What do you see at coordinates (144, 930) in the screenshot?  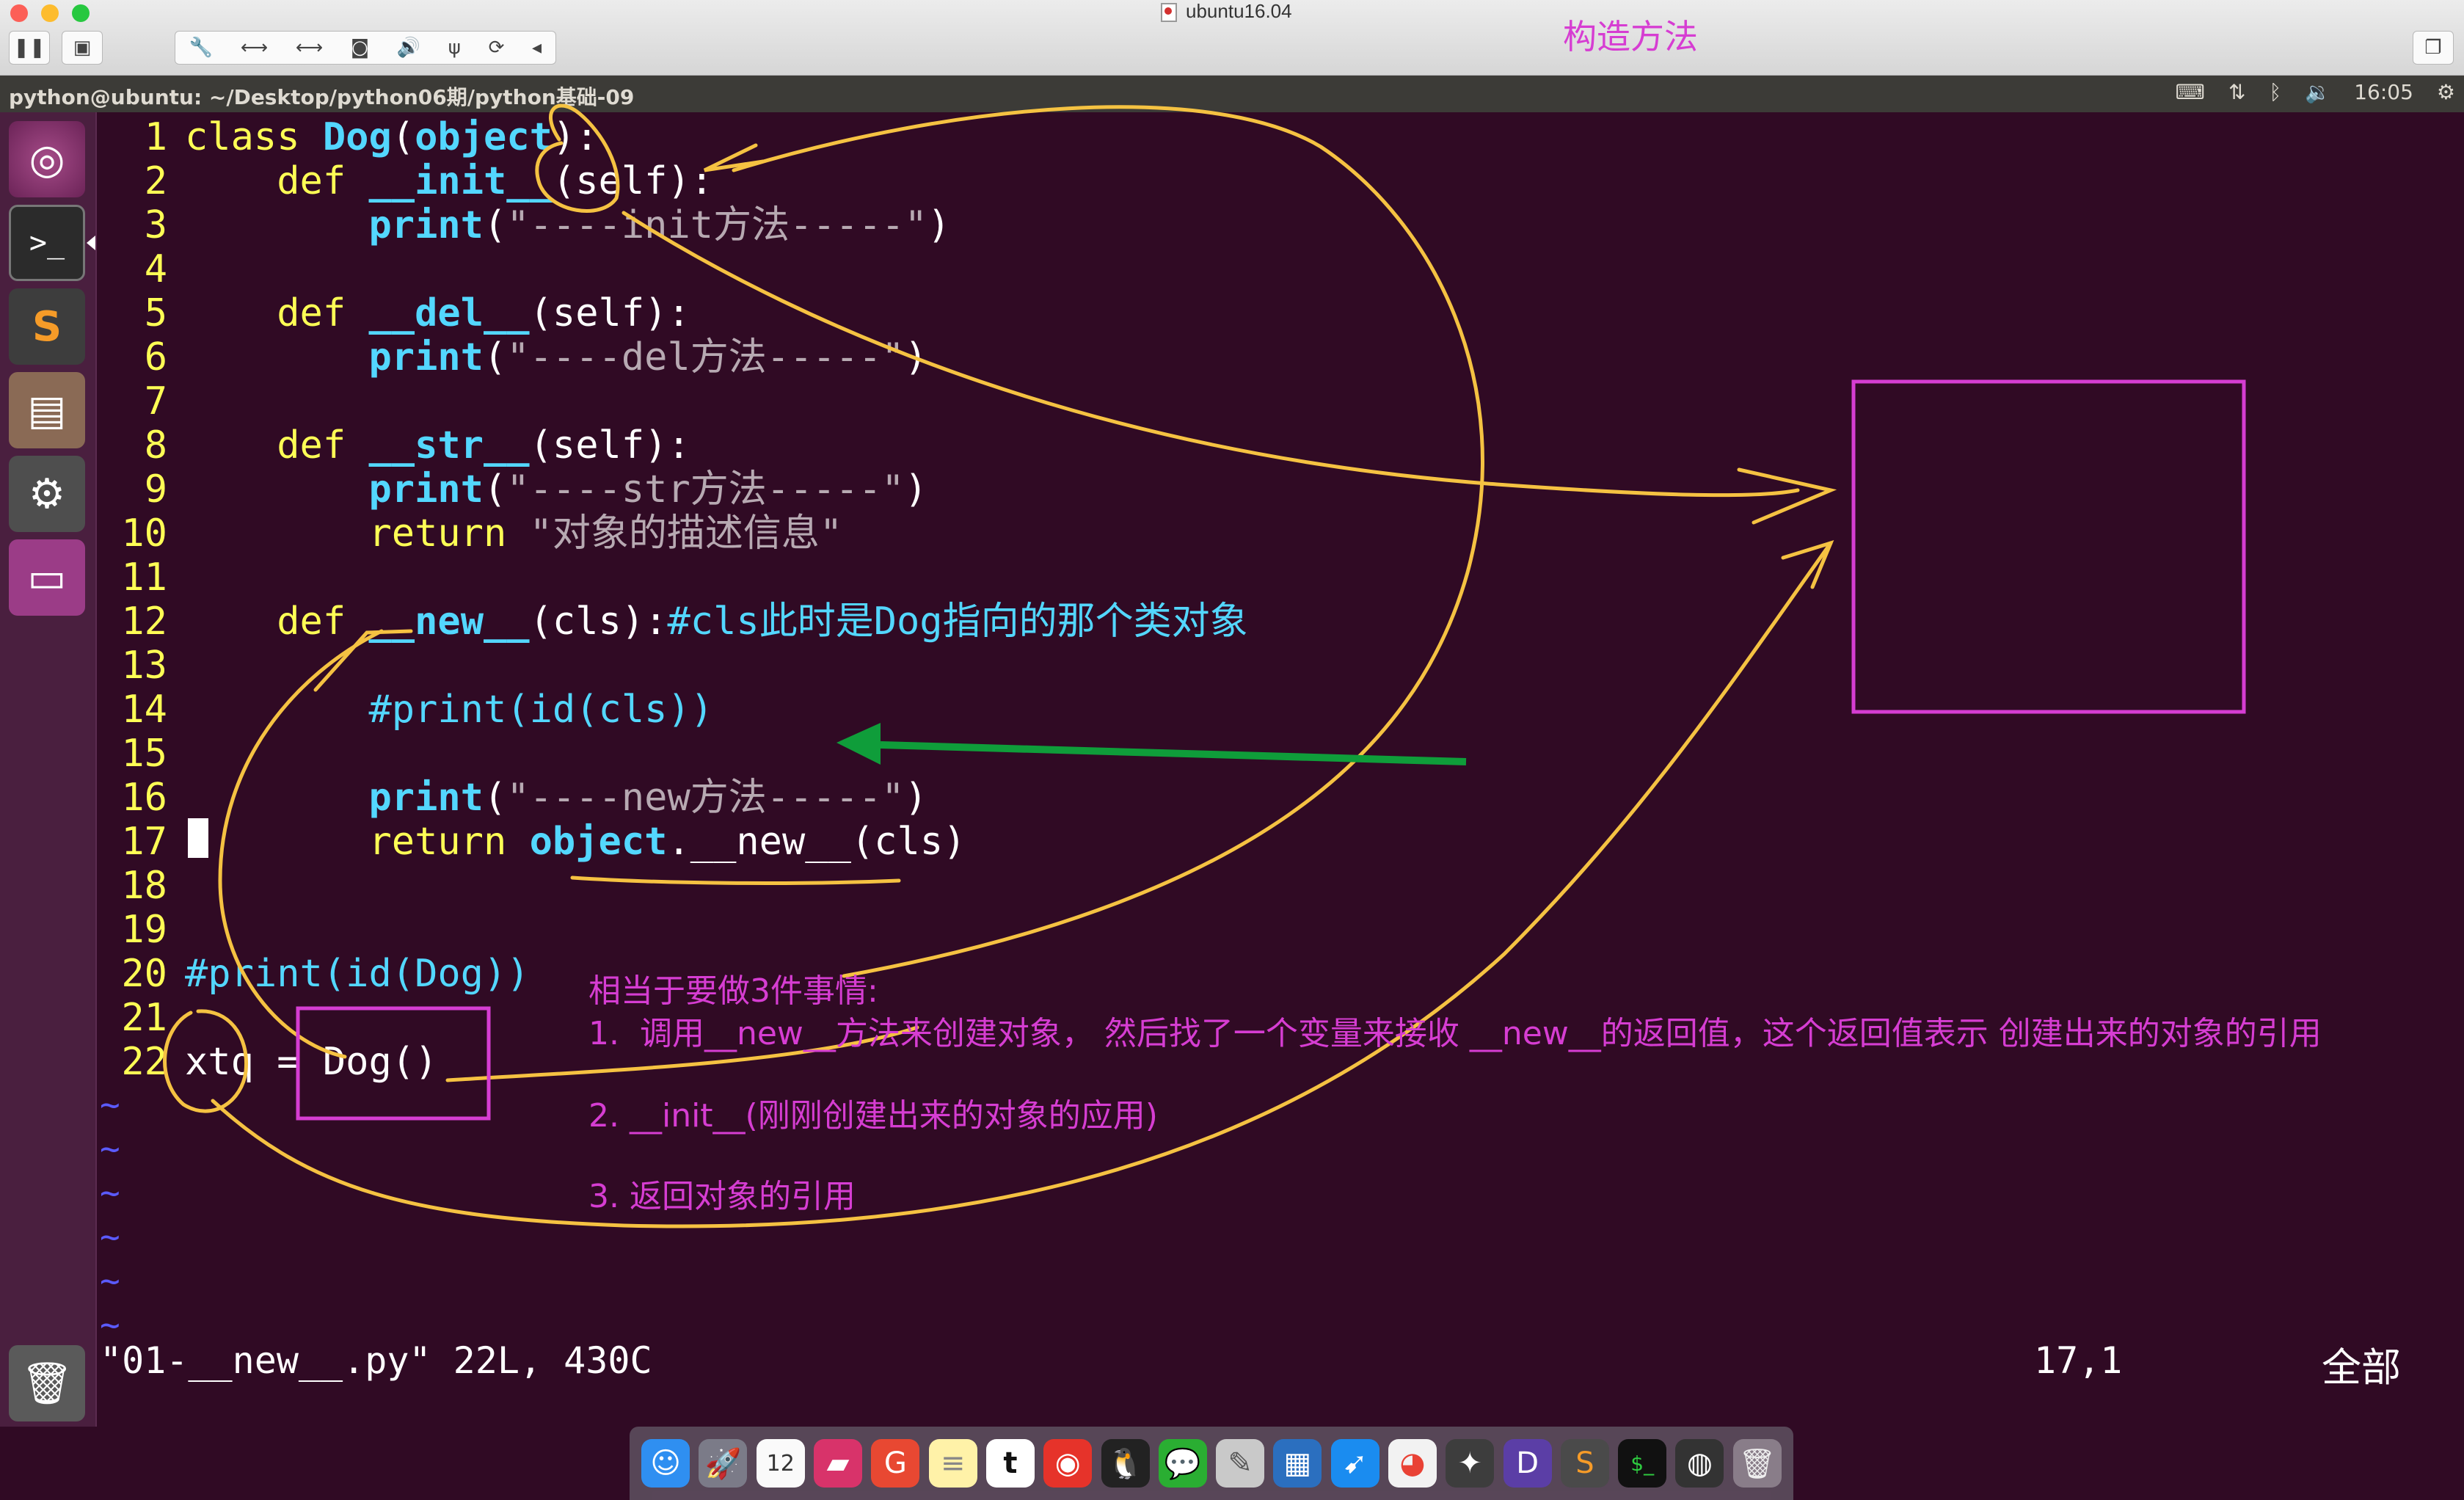 I see `code-line: 19` at bounding box center [144, 930].